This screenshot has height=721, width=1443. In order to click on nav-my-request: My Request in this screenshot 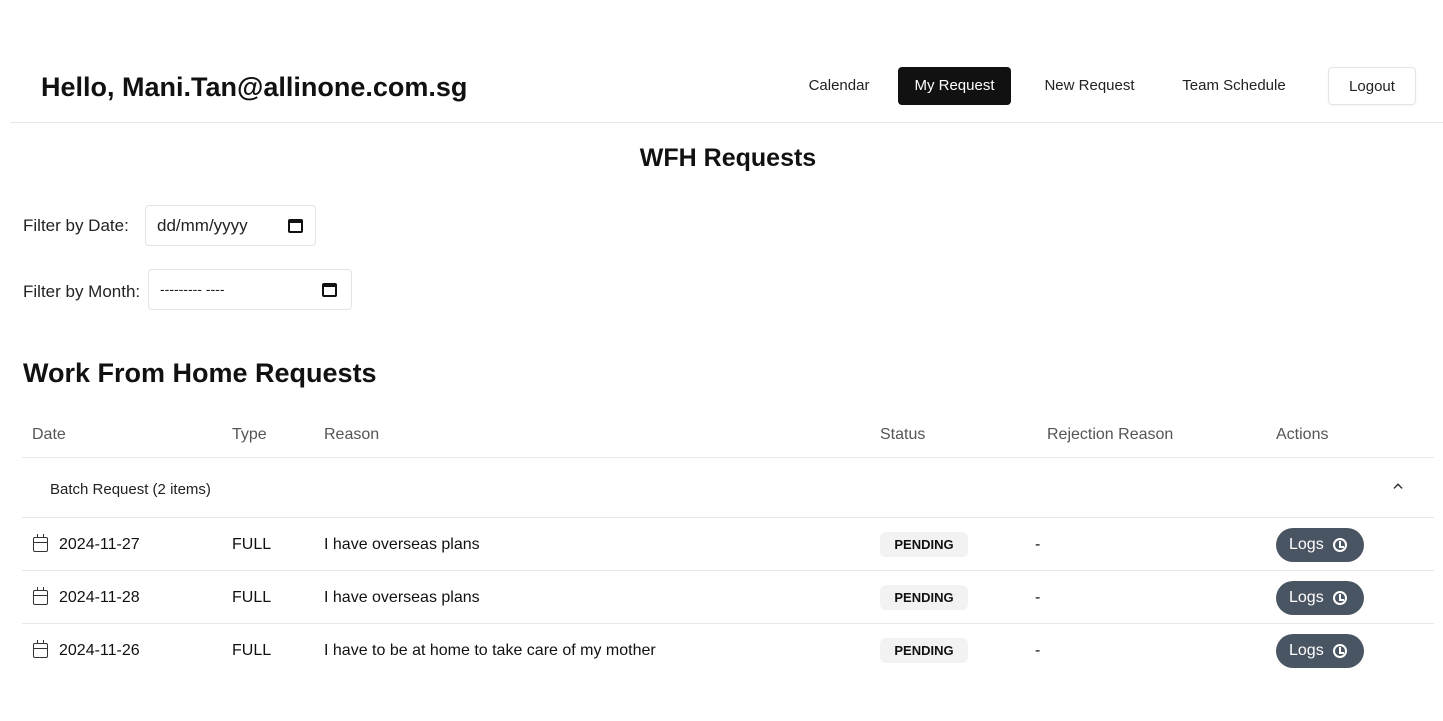, I will do `click(954, 86)`.